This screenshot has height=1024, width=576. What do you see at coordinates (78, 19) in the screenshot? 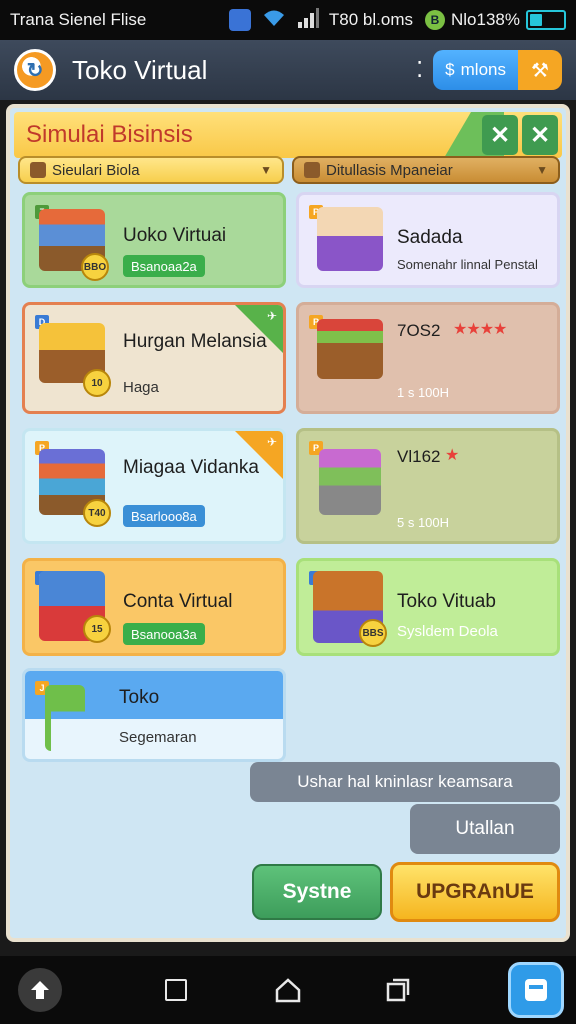
I see `status-carrier-text: Trana Sienel Flise` at bounding box center [78, 19].